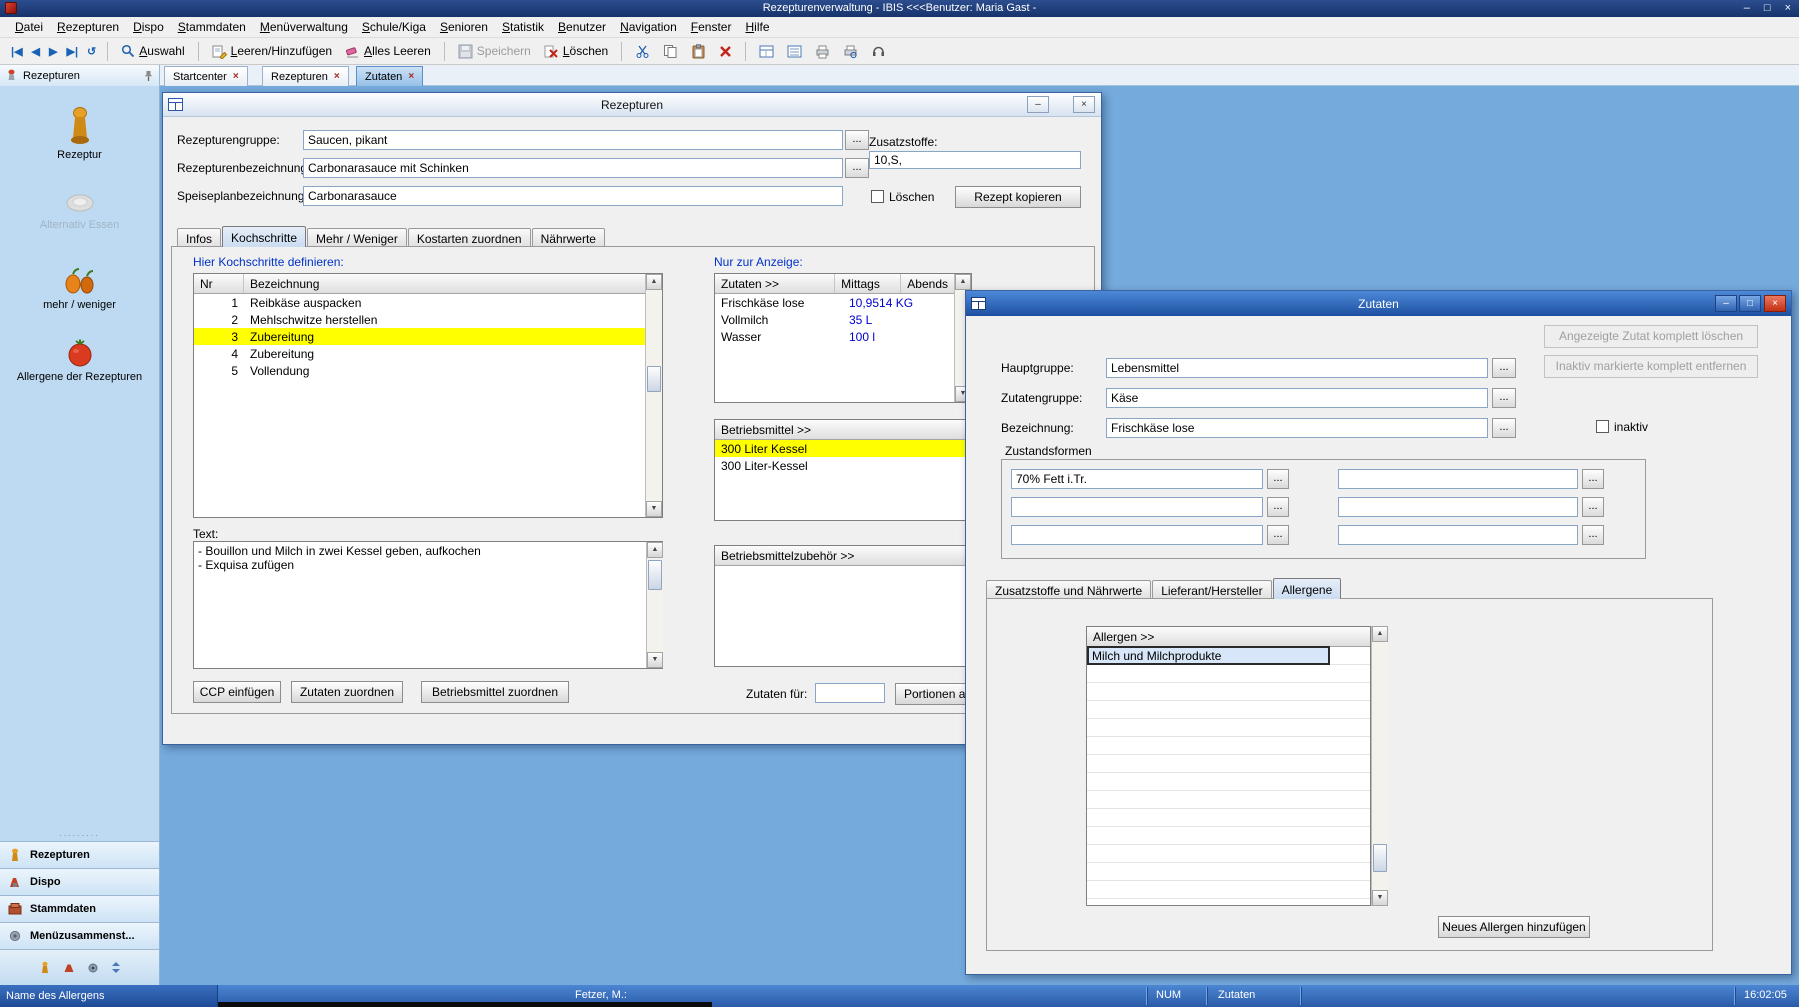 Image resolution: width=1799 pixels, height=1007 pixels. Describe the element at coordinates (573, 196) in the screenshot. I see `speiseplanbezeichnung-input` at that location.